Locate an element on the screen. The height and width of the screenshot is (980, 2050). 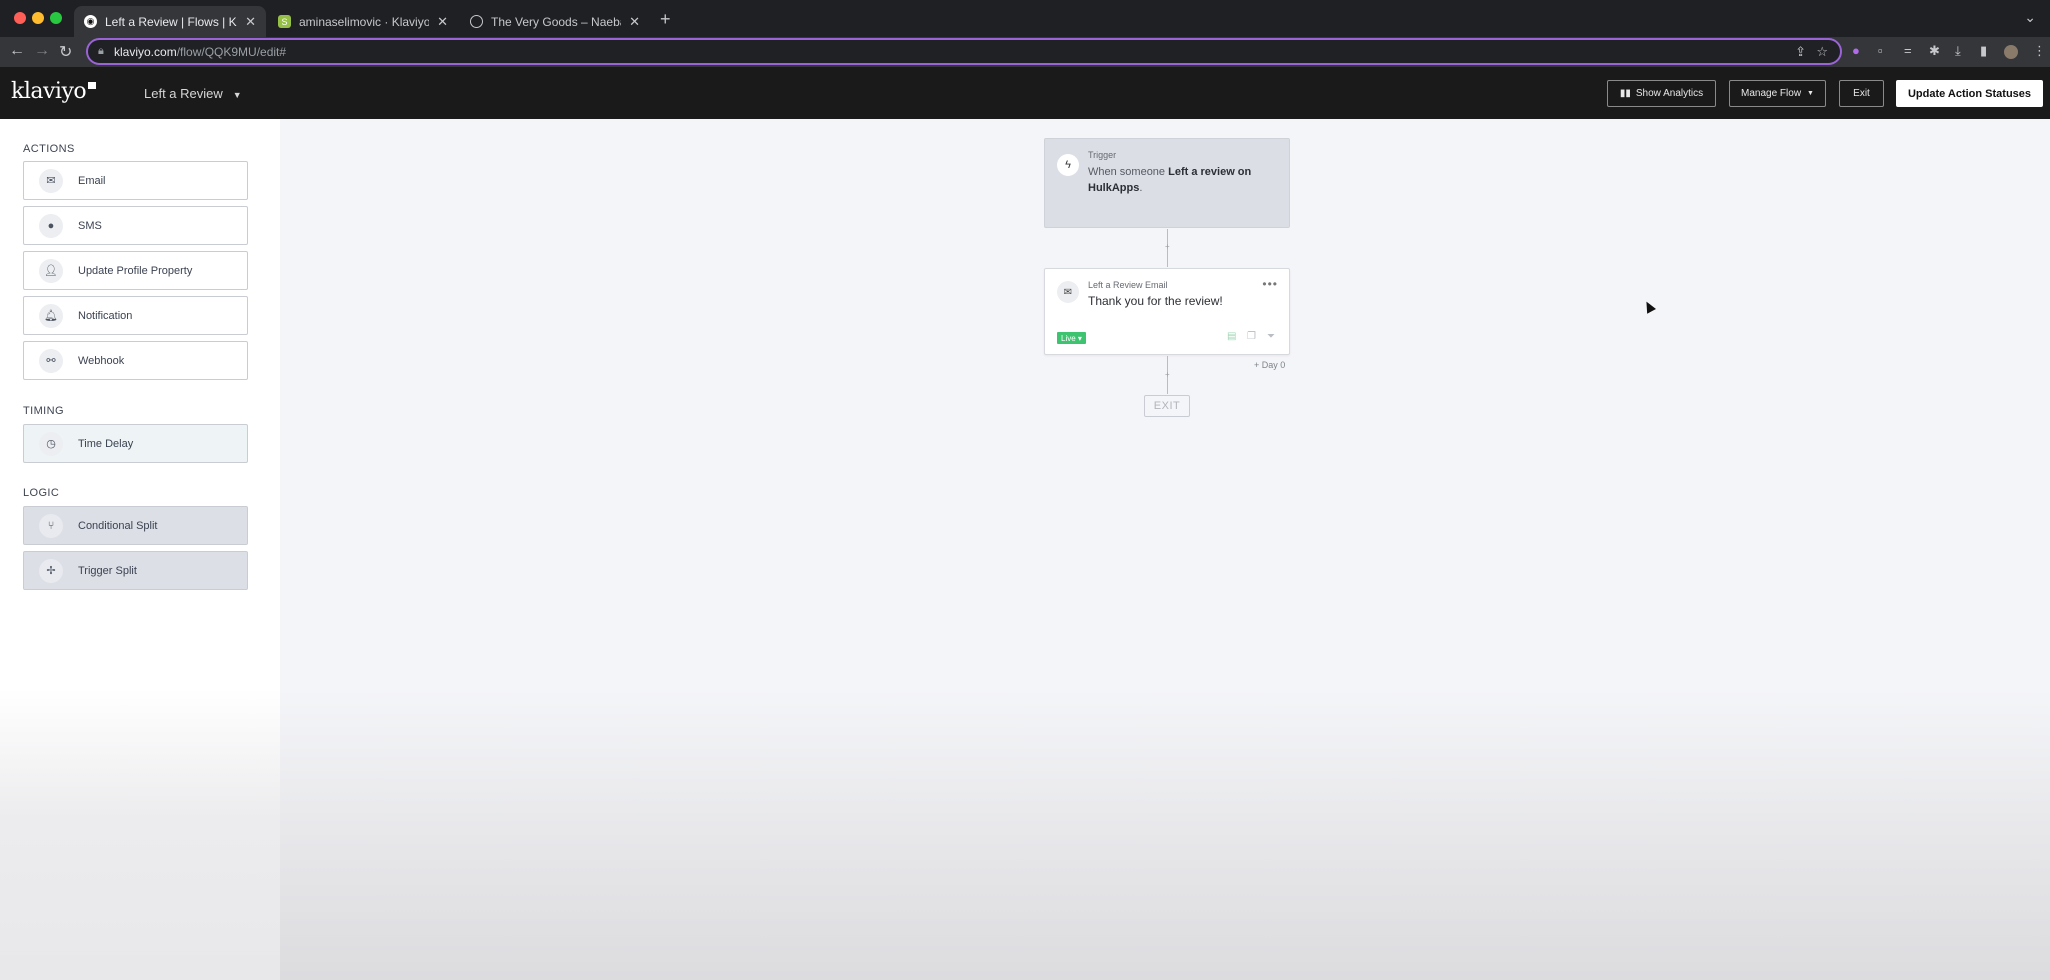
avatar is located at coordinates (2011, 52).